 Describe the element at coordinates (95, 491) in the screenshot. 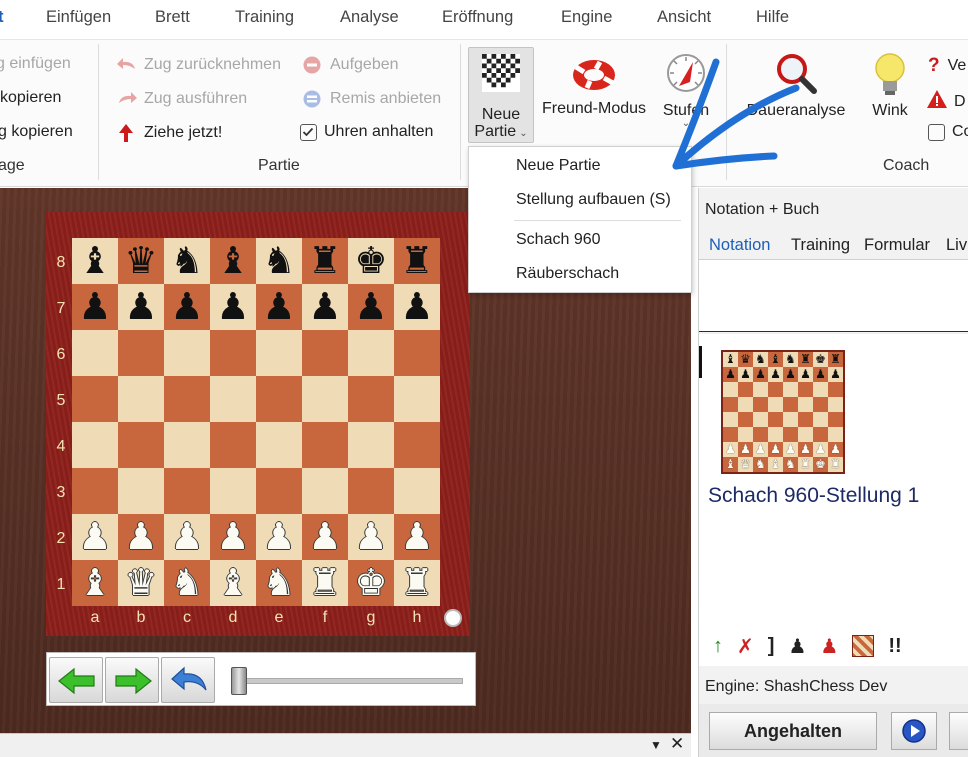

I see `square-a3` at that location.